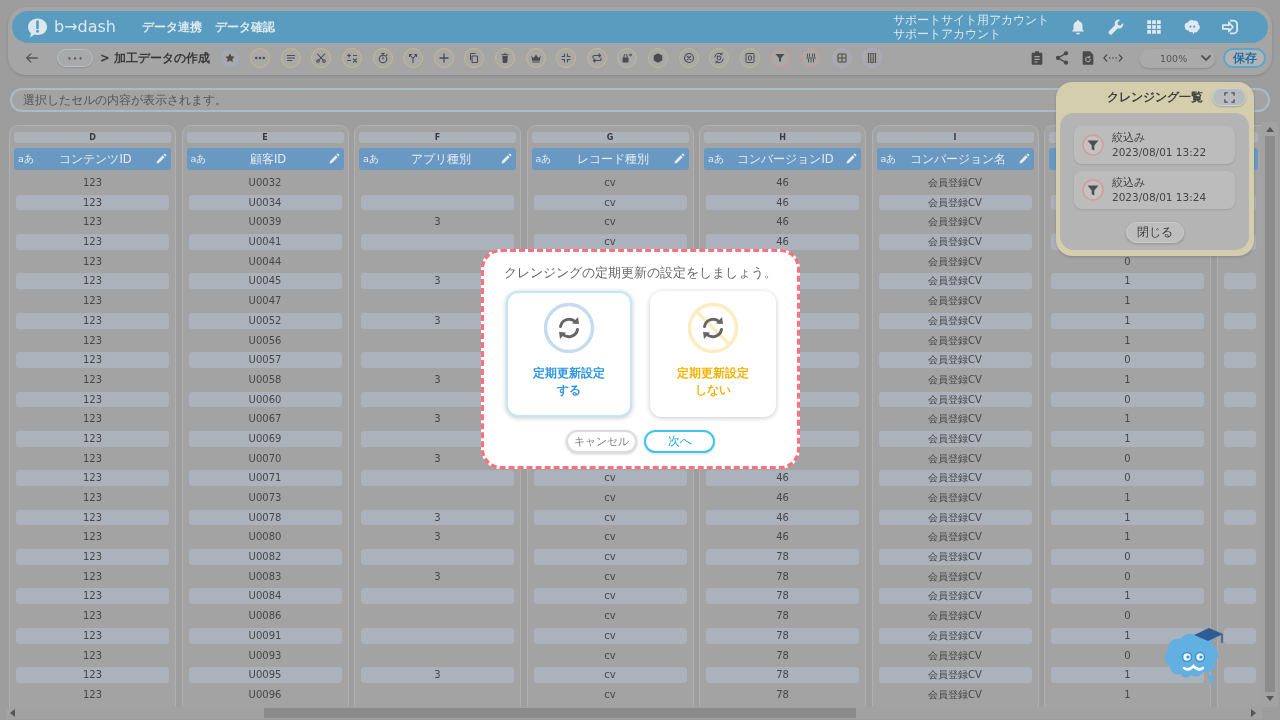 This screenshot has width=1280, height=720. Describe the element at coordinates (601, 441) in the screenshot. I see `cancel-button: キャンセル` at that location.